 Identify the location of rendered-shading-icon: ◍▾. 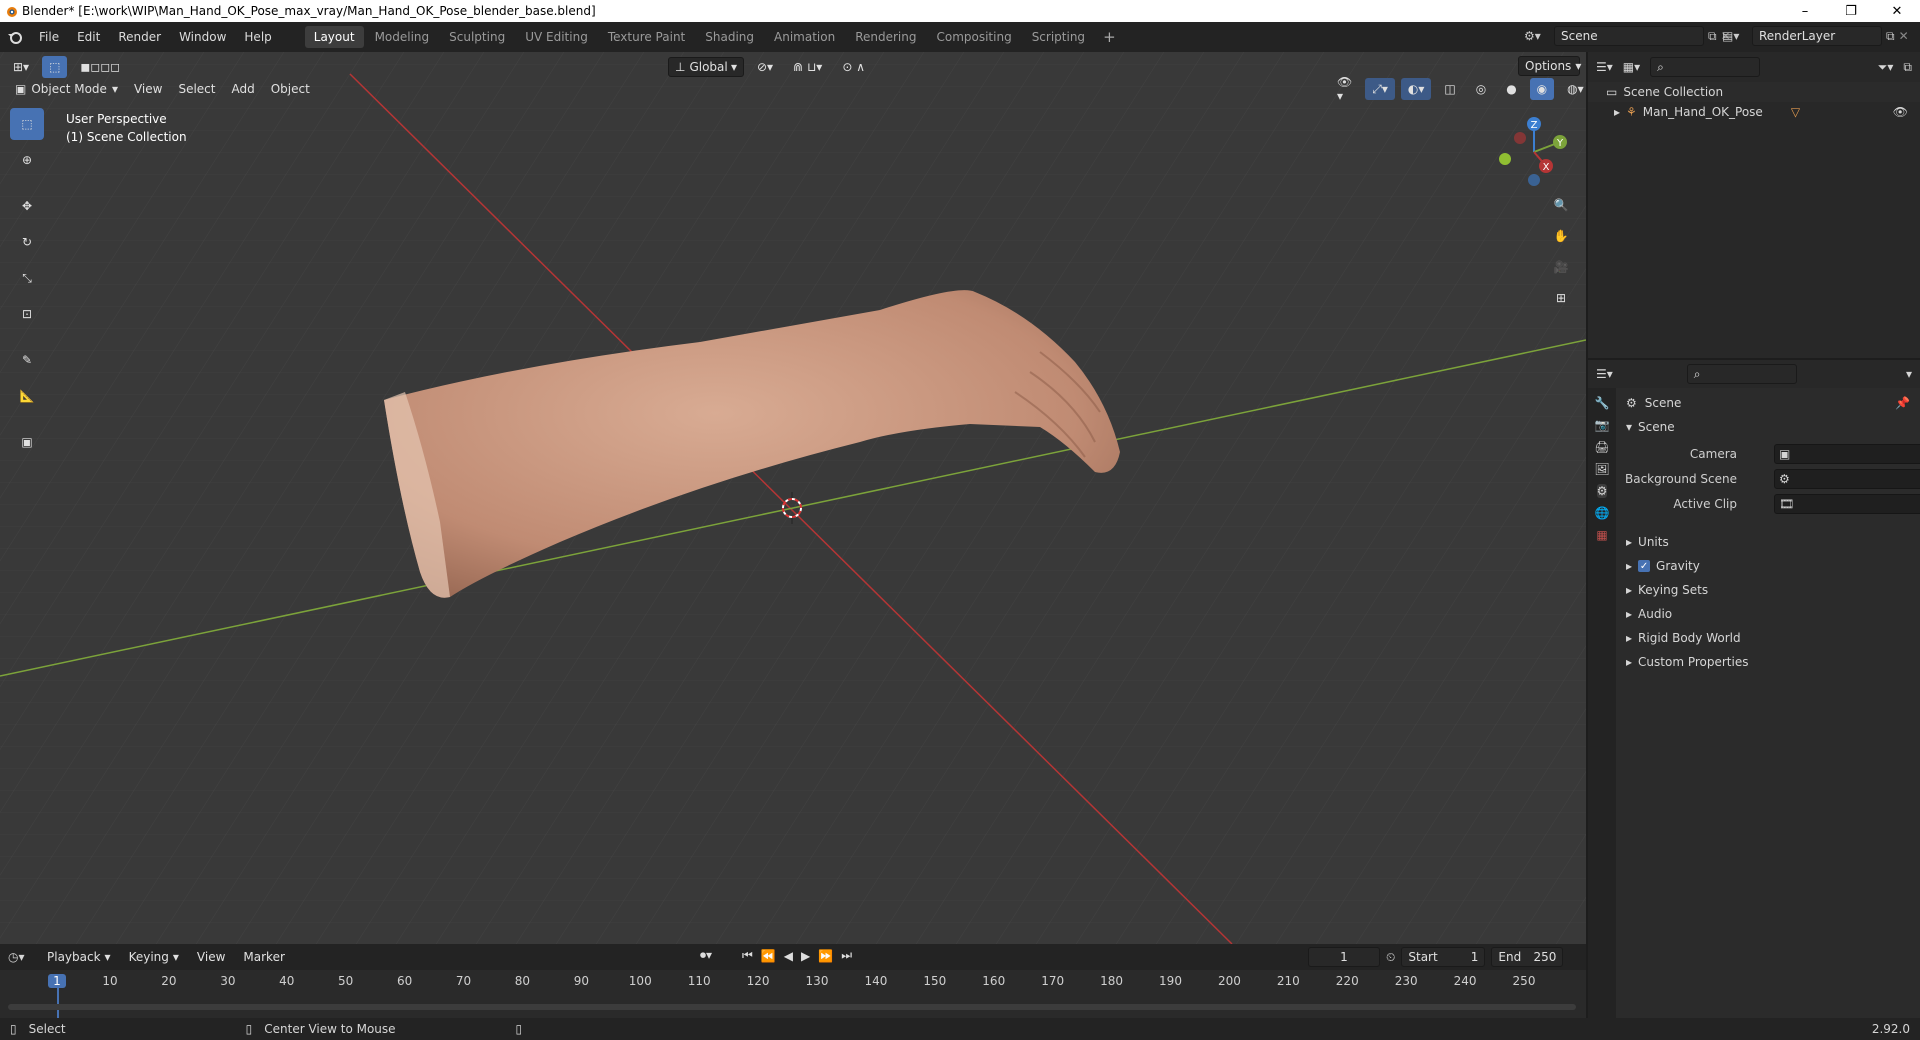
(1573, 89).